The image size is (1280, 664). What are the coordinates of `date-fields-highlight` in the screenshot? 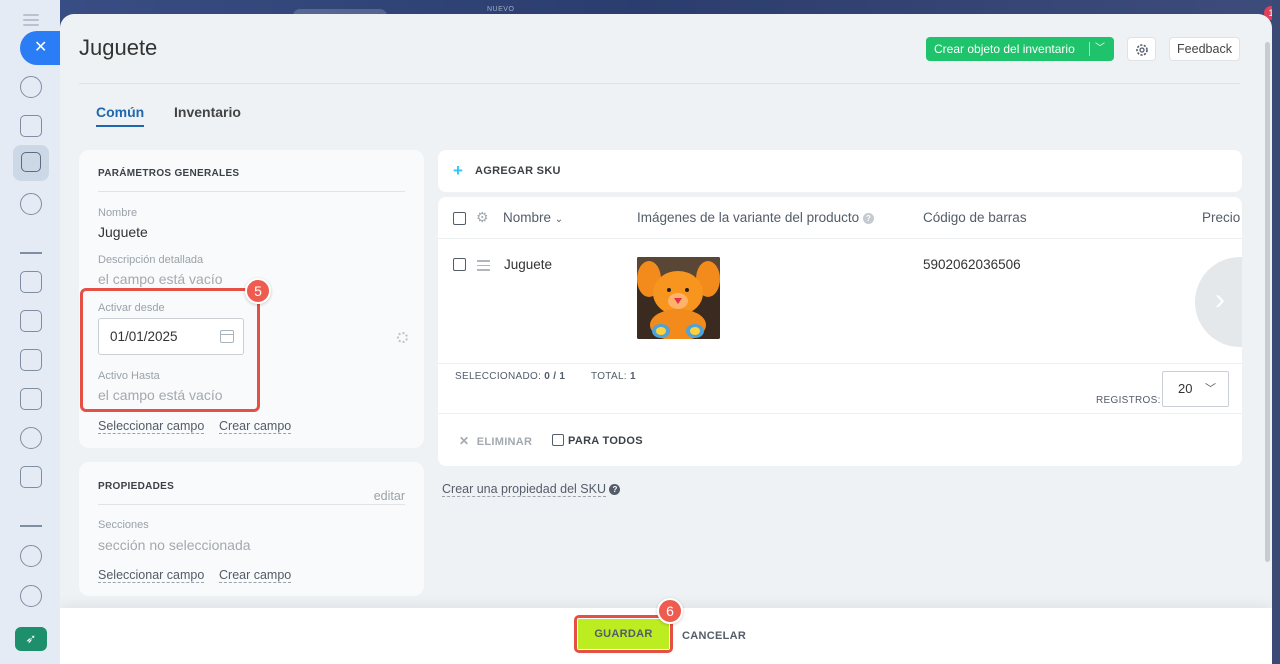 It's located at (170, 350).